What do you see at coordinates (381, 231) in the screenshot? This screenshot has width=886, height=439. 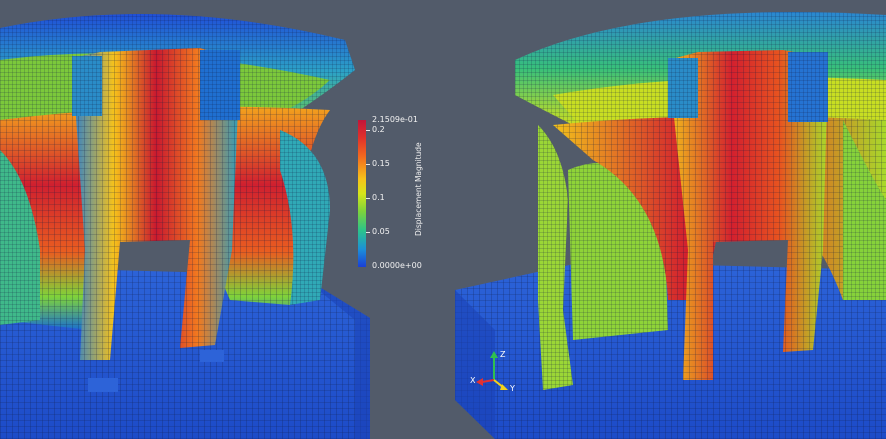 I see `legend-tick-label: 0.05` at bounding box center [381, 231].